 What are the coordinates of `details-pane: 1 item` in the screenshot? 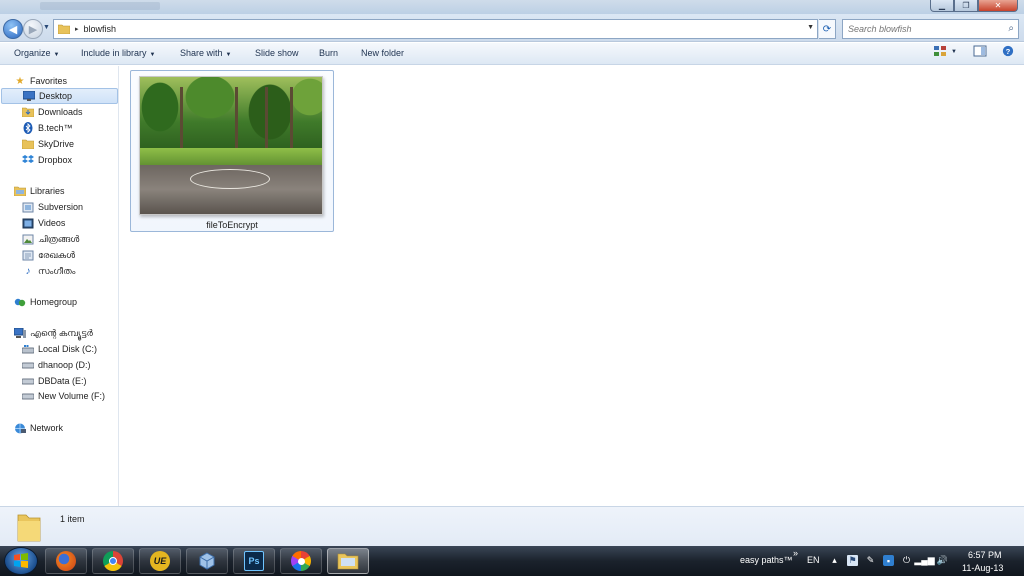 It's located at (512, 526).